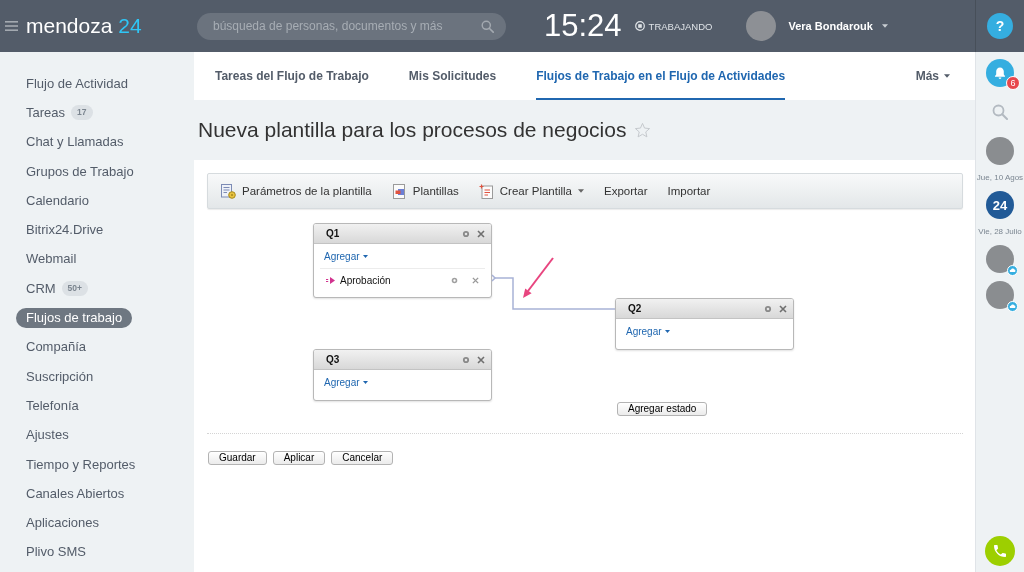  I want to click on notifications-button, so click(1000, 73).